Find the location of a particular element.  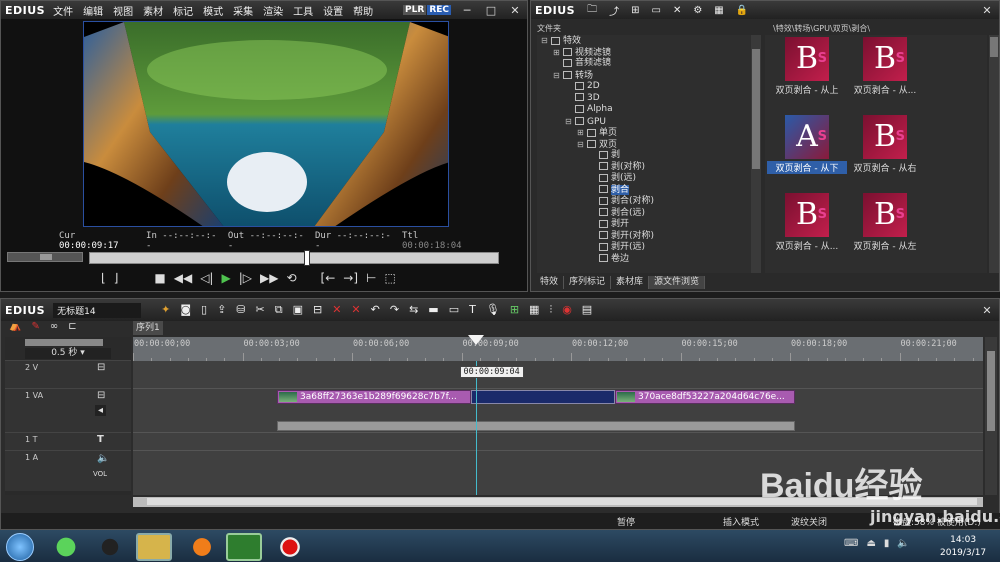

transition-clip is located at coordinates (543, 397).